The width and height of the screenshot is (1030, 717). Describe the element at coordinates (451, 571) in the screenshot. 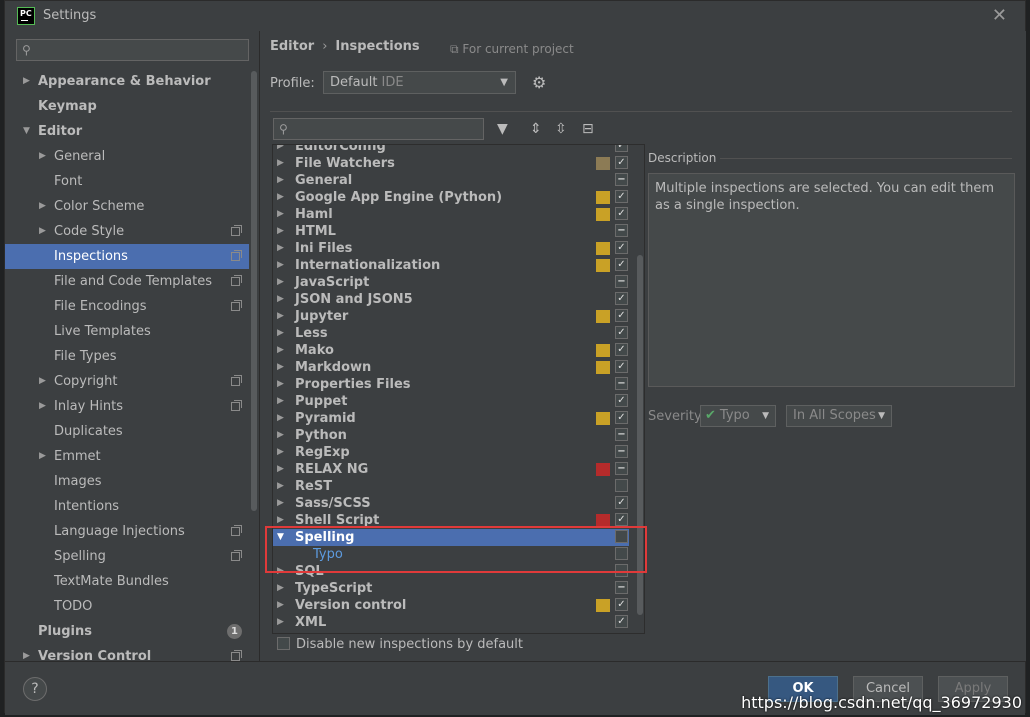

I see `inspection-row-sql: ▶ SQL` at that location.